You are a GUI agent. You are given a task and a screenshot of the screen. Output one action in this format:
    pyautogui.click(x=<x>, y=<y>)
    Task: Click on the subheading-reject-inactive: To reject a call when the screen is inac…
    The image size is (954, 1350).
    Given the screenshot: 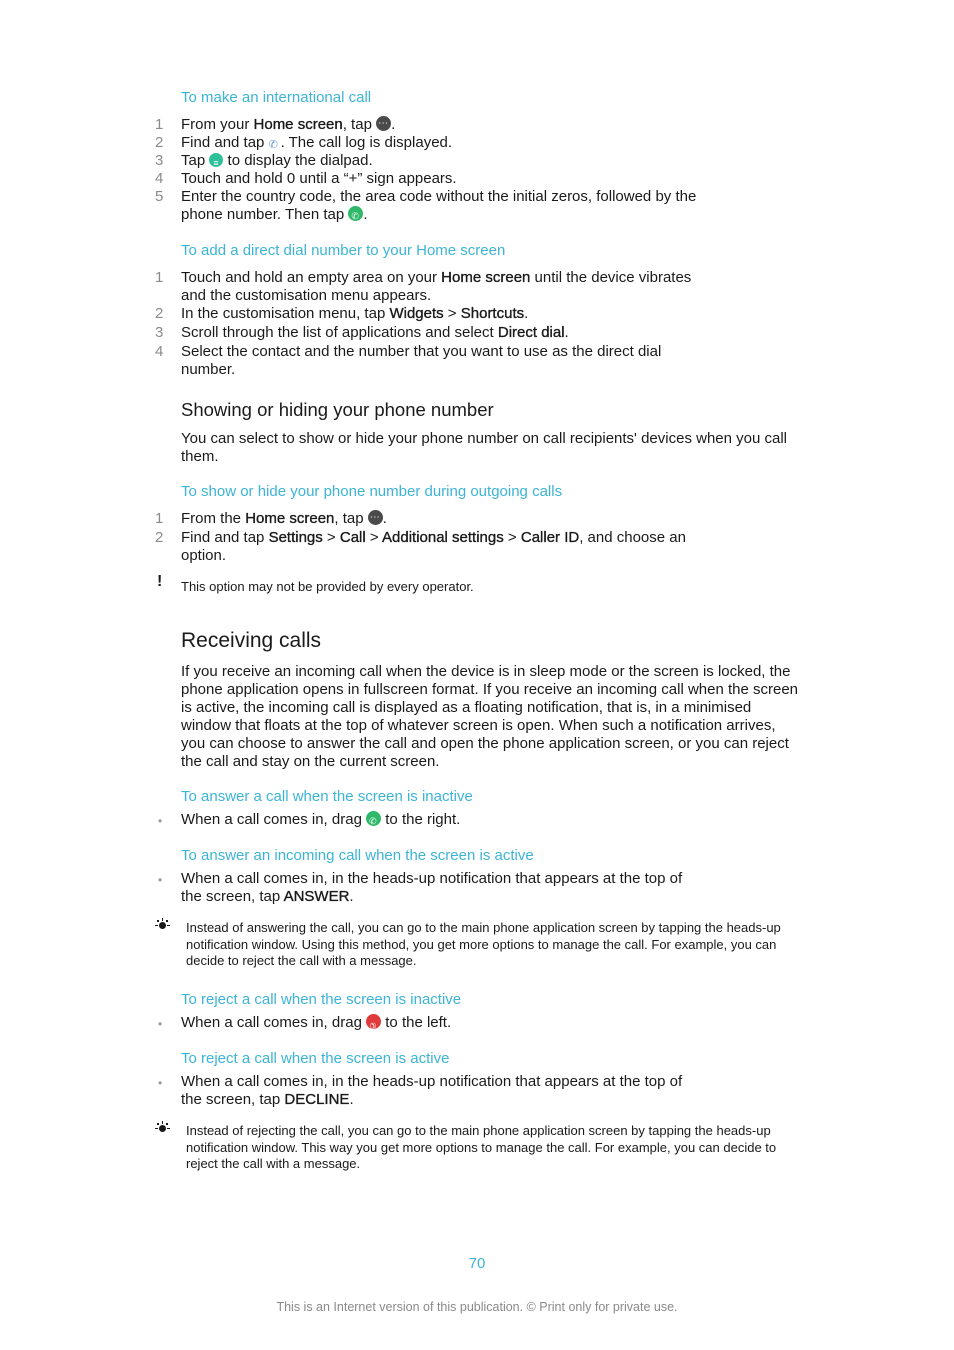 What is the action you would take?
    pyautogui.click(x=321, y=999)
    